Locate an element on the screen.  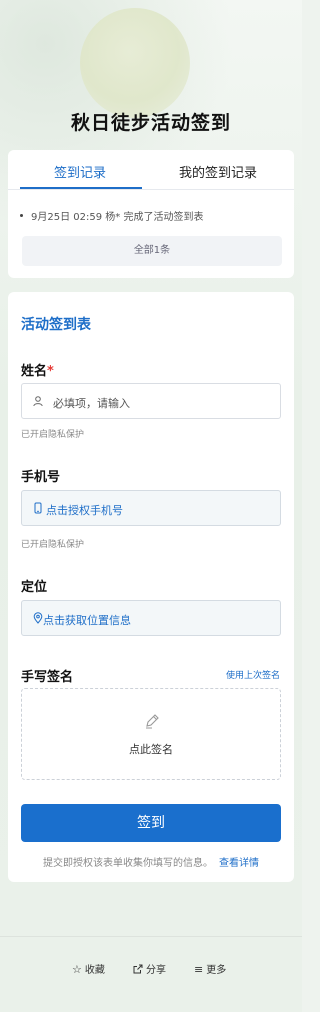
tab-my-checkin-records: 我的签到记录 is located at coordinates (218, 171).